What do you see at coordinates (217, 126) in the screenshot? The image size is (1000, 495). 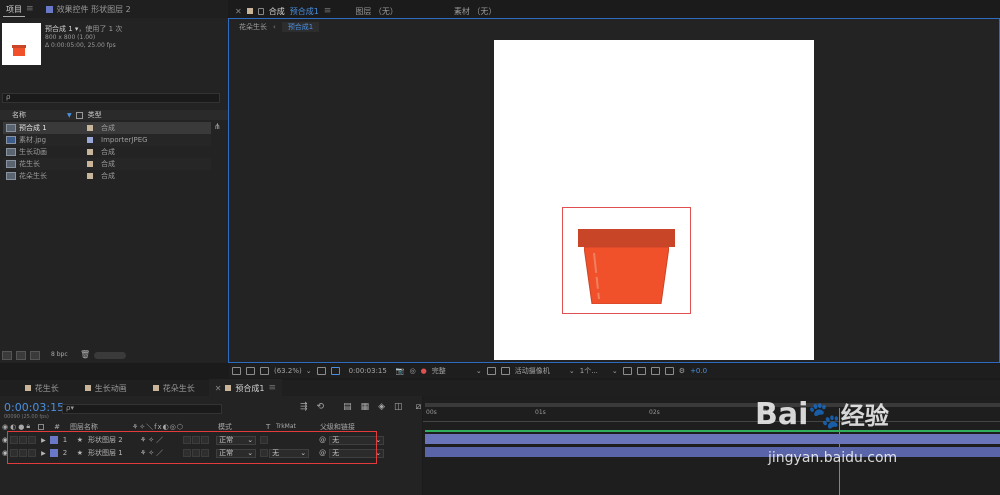 I see `flowchart-icon: ⋔` at bounding box center [217, 126].